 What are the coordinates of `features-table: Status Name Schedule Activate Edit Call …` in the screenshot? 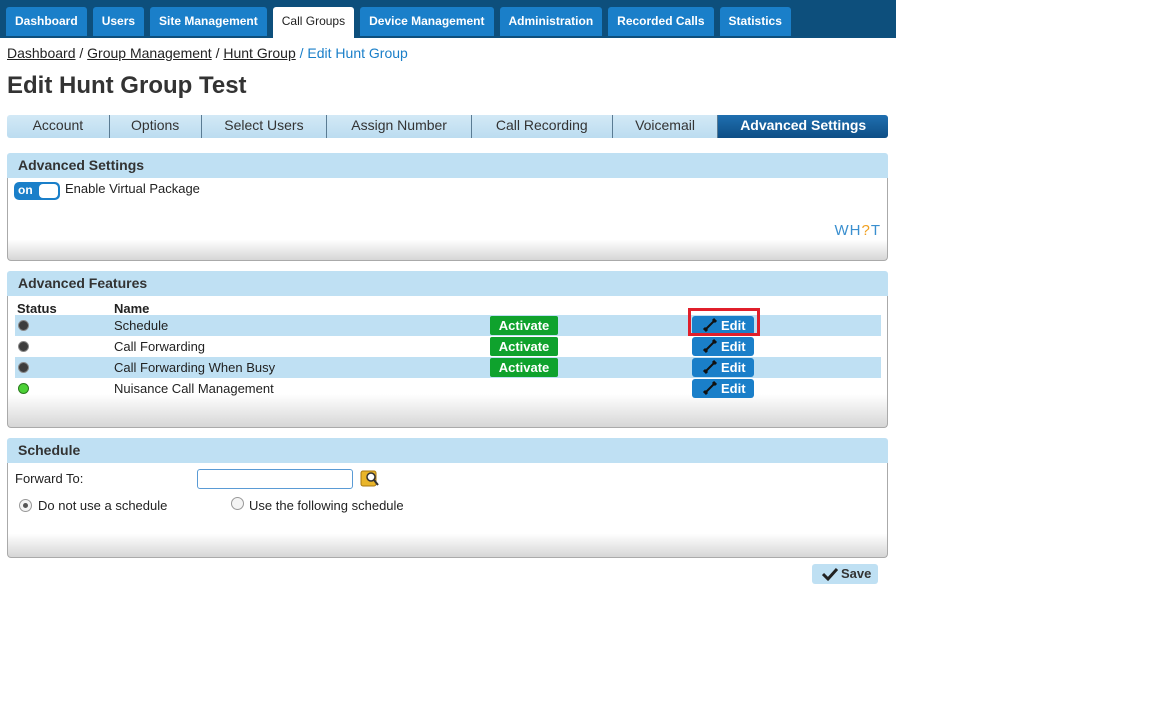 It's located at (448, 350).